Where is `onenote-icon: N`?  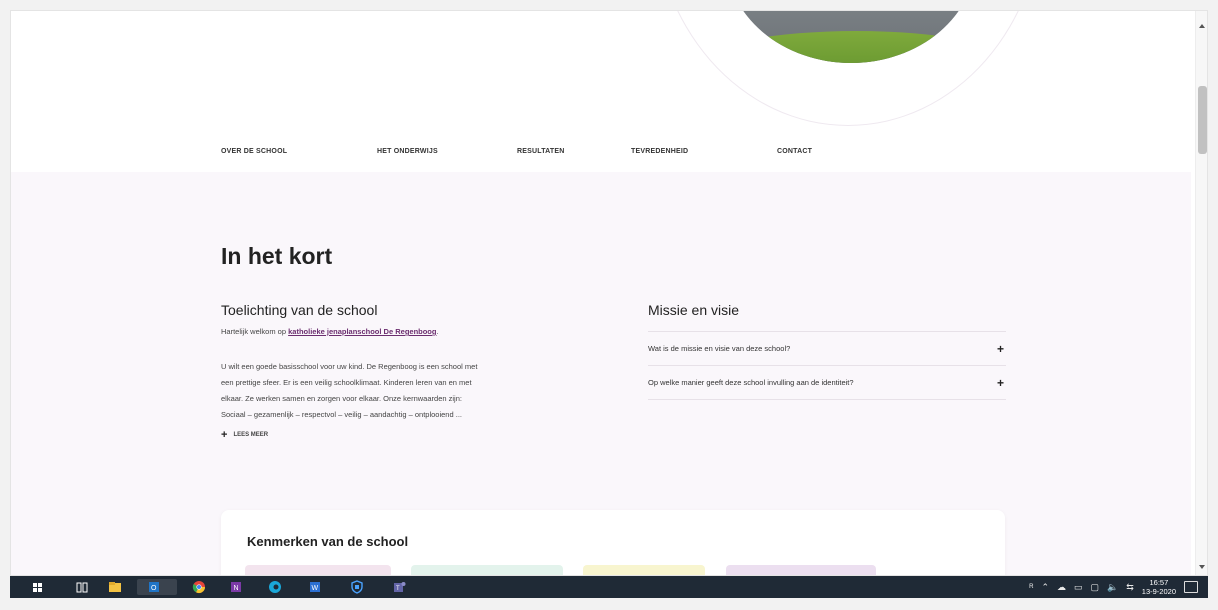
onenote-icon: N is located at coordinates (236, 587).